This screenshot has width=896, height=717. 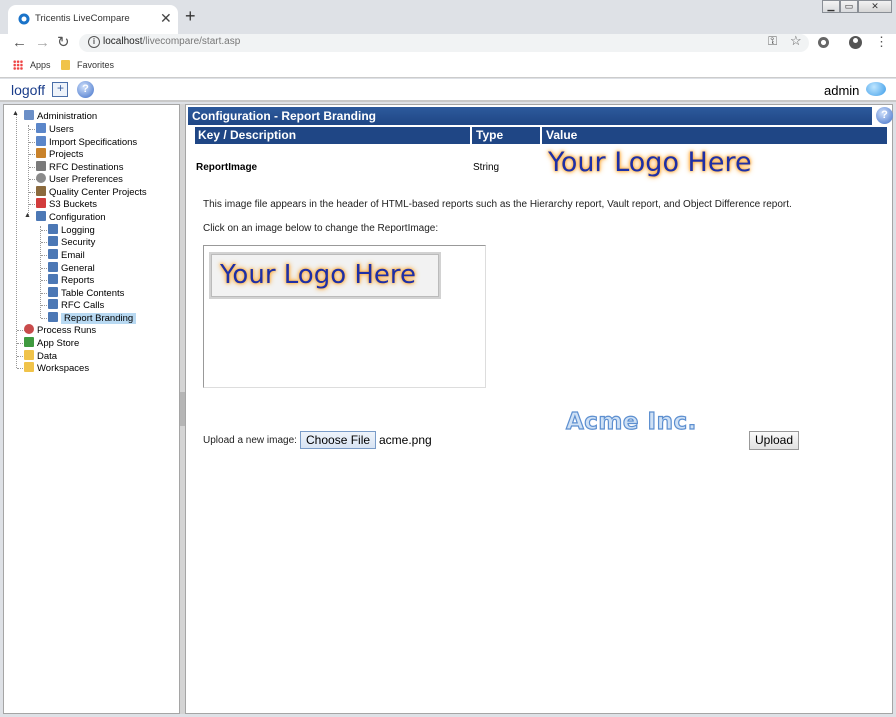 I want to click on reload-icon: ↻, so click(x=63, y=43).